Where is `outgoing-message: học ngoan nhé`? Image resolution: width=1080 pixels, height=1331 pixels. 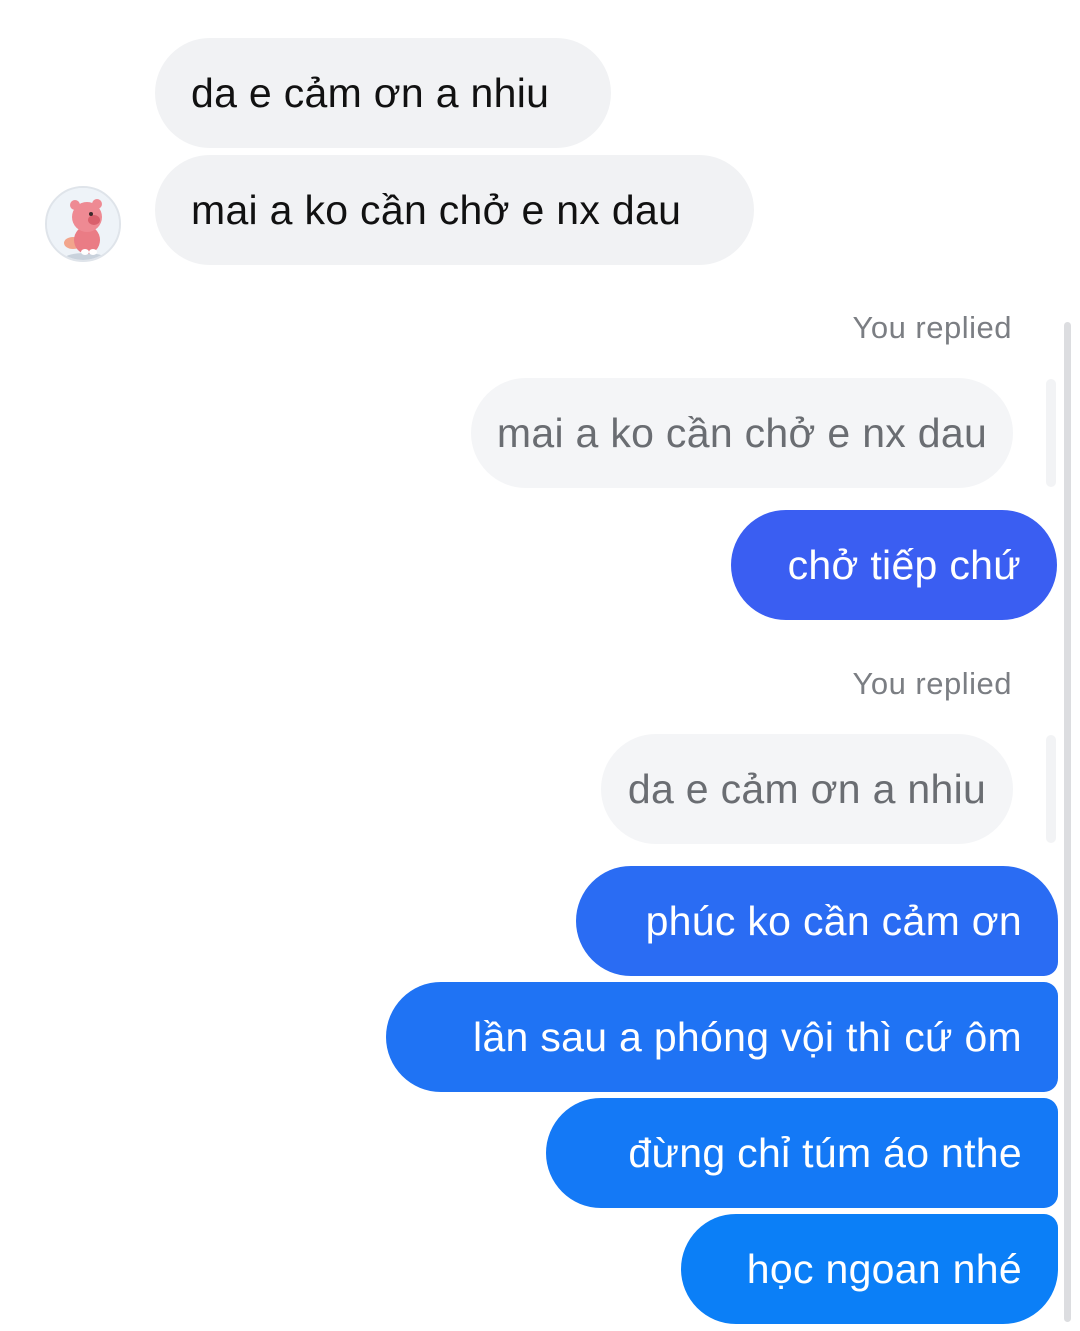 outgoing-message: học ngoan nhé is located at coordinates (869, 1269).